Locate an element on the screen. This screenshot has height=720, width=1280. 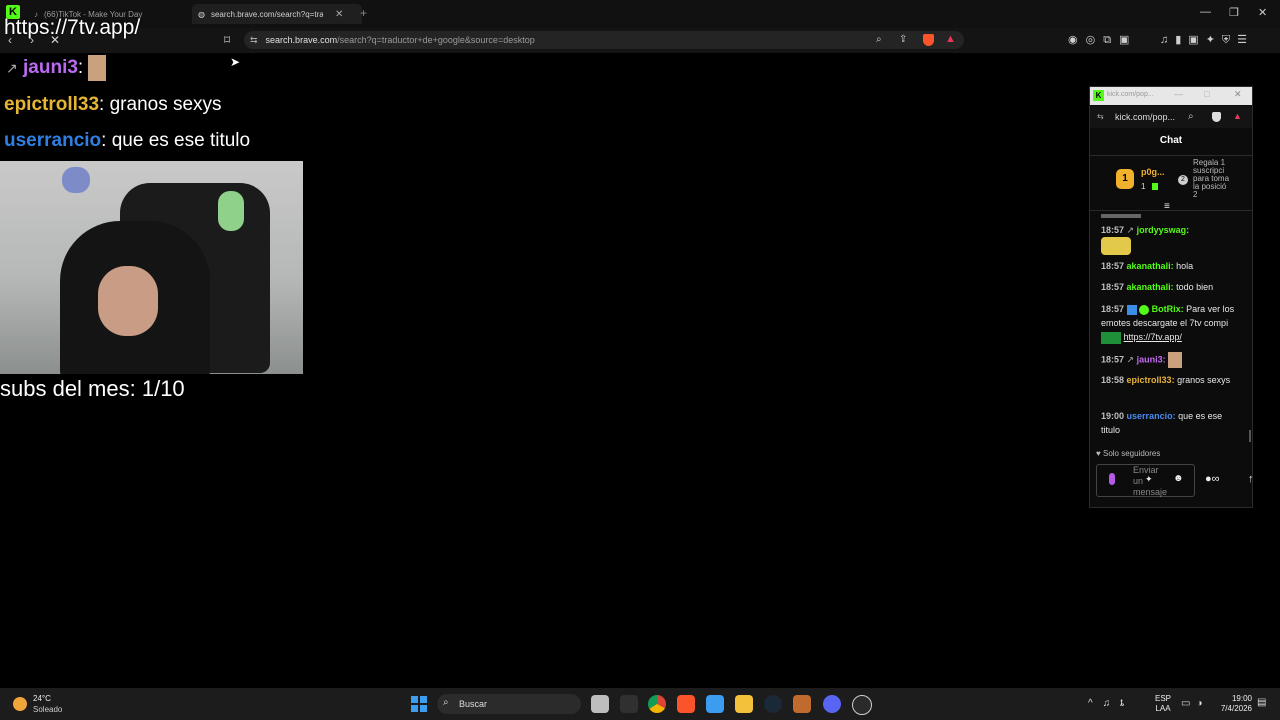
app-icon is located at coordinates (802, 704).